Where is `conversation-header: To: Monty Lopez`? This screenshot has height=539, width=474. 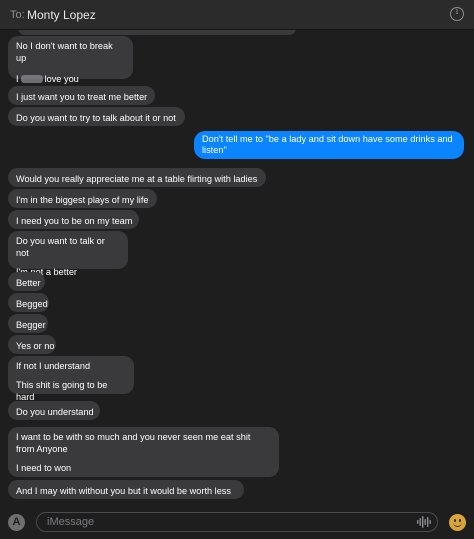 conversation-header: To: Monty Lopez is located at coordinates (237, 15).